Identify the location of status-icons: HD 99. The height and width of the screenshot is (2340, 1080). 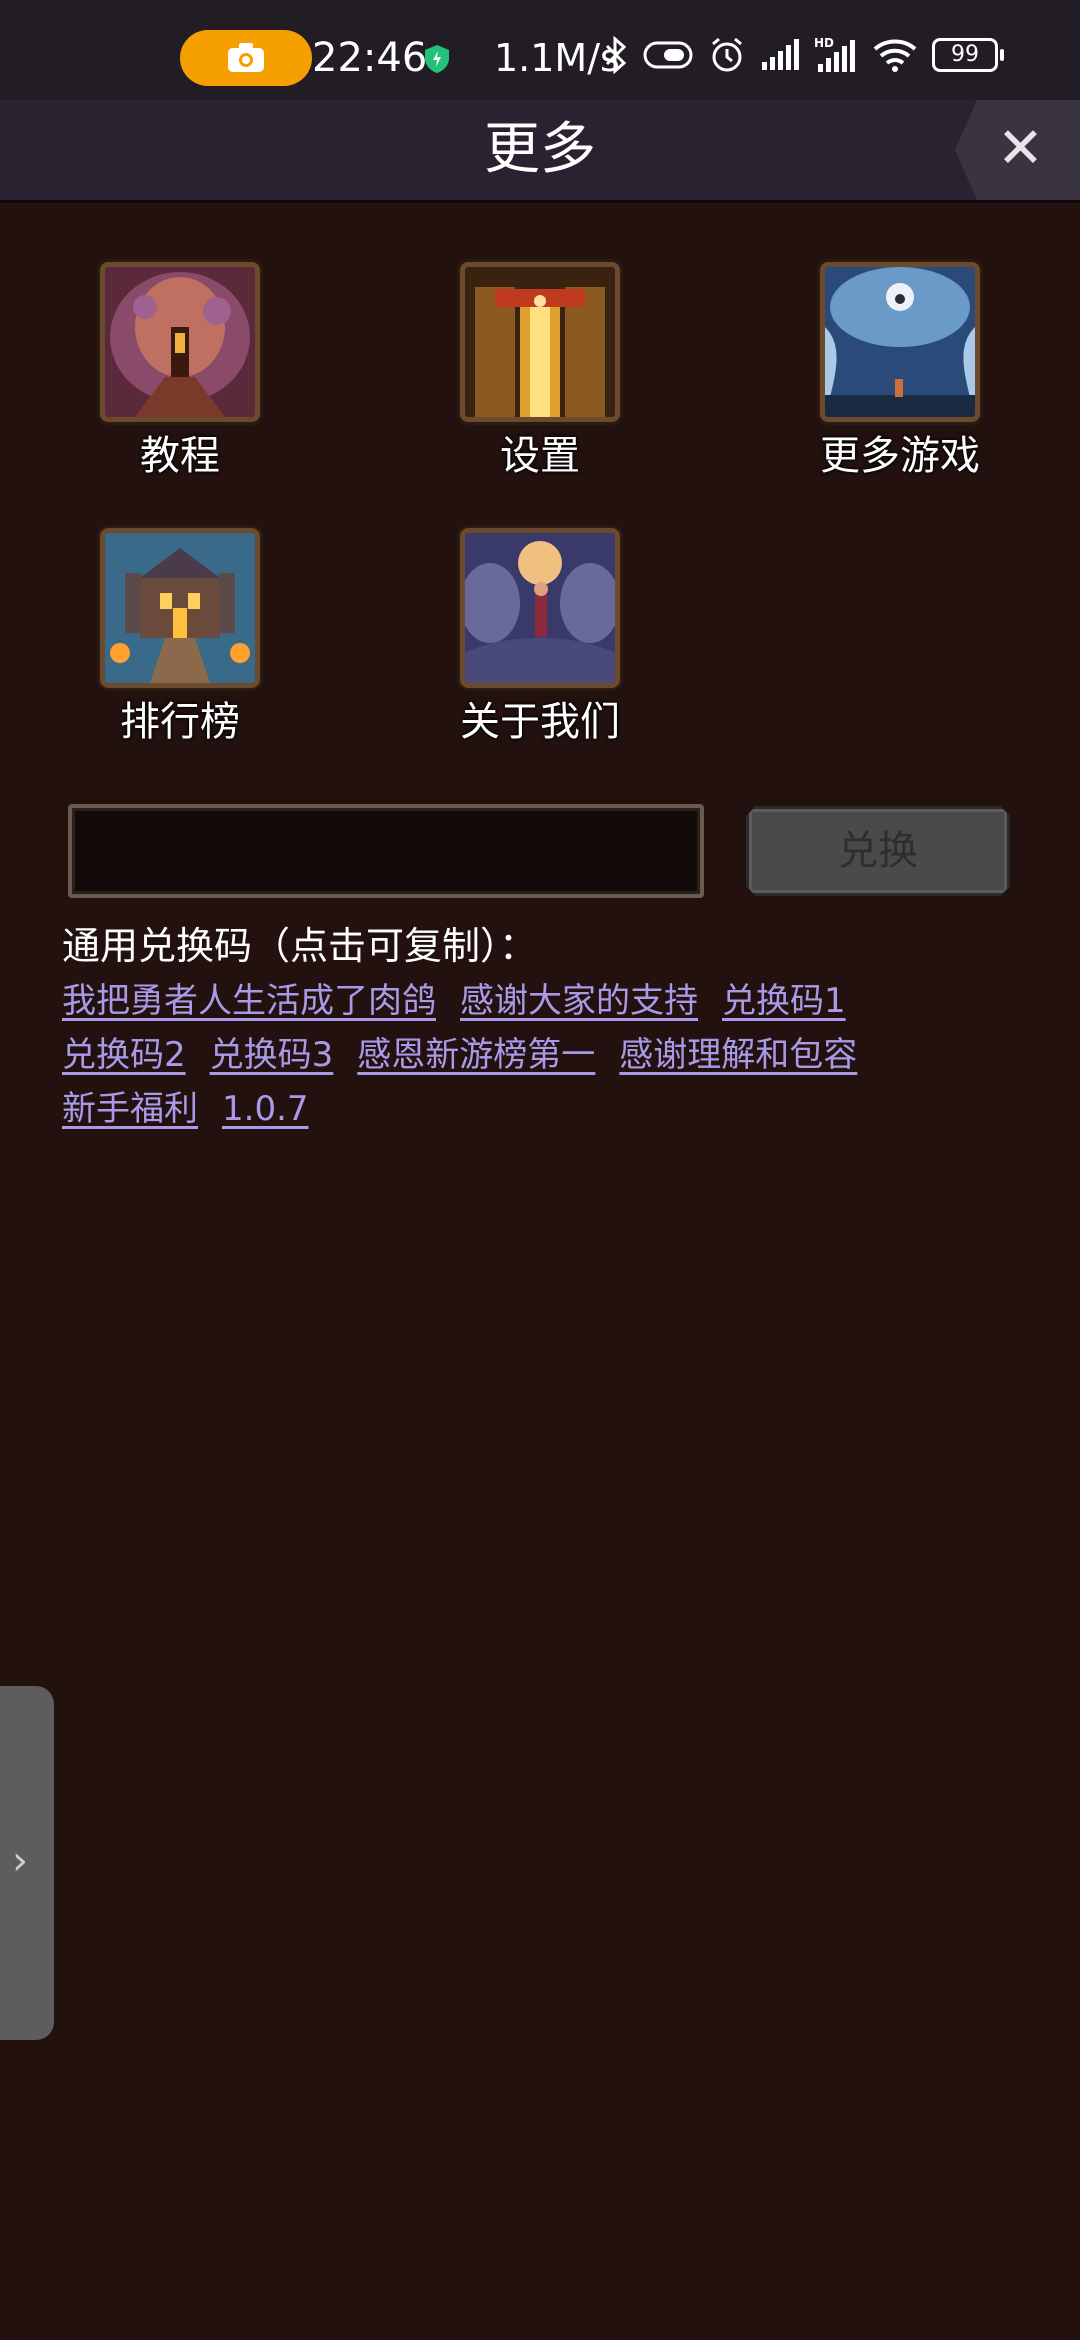
(804, 55).